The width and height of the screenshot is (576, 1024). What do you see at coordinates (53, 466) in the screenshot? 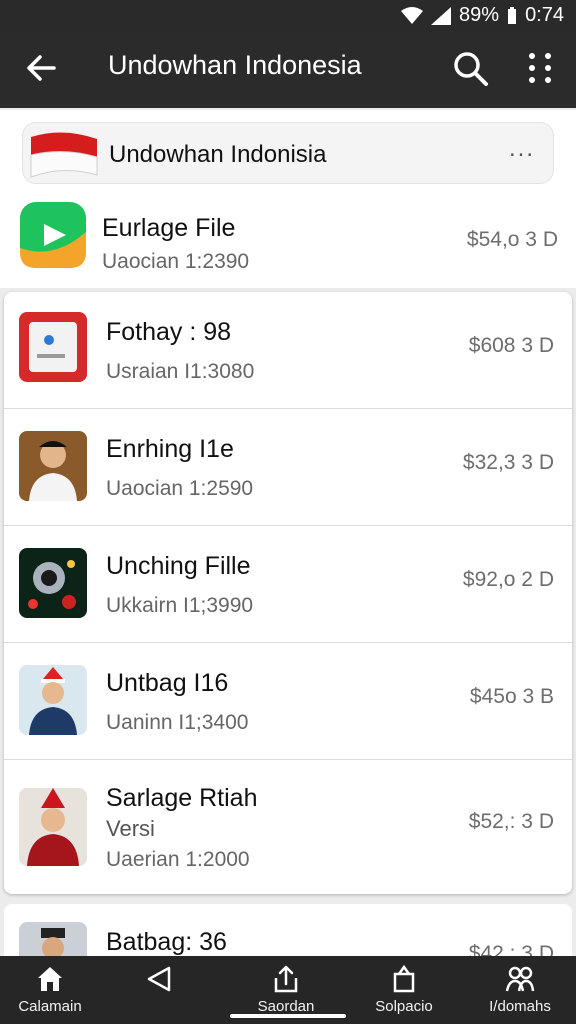
I see `avatar-boy-icon` at bounding box center [53, 466].